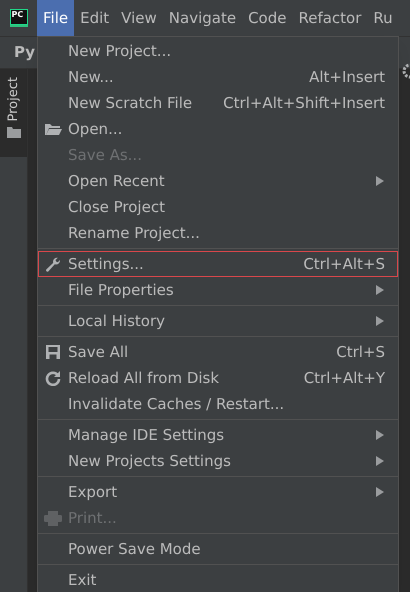  Describe the element at coordinates (19, 18) in the screenshot. I see `app-logo: PC` at that location.